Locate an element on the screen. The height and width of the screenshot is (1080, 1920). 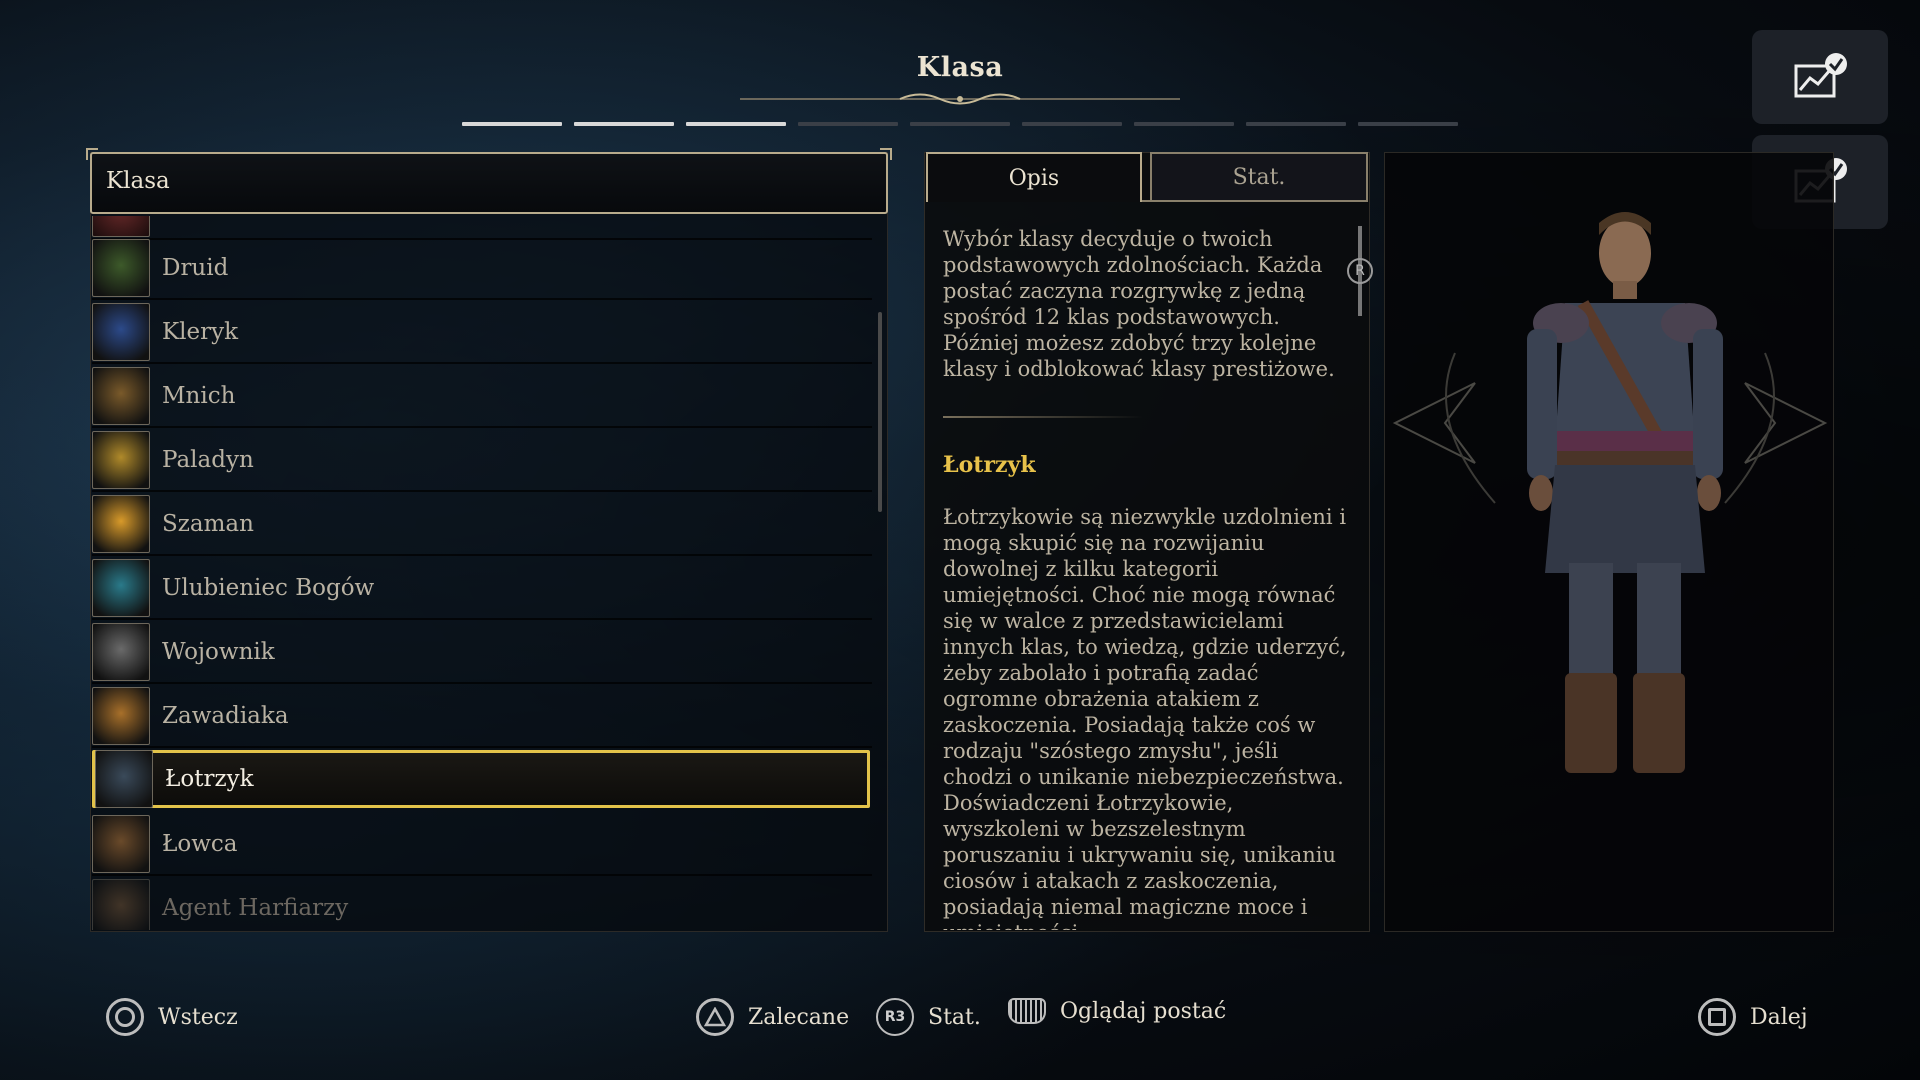
creation-progress-bar is located at coordinates (960, 124).